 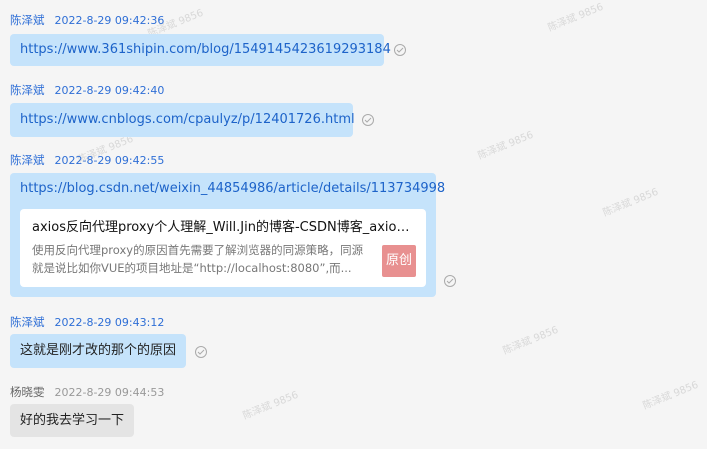 I want to click on message: 陈泽斌 2022-8-29 09:43:12 这就是刚才改的那个的原因, so click(x=108, y=341).